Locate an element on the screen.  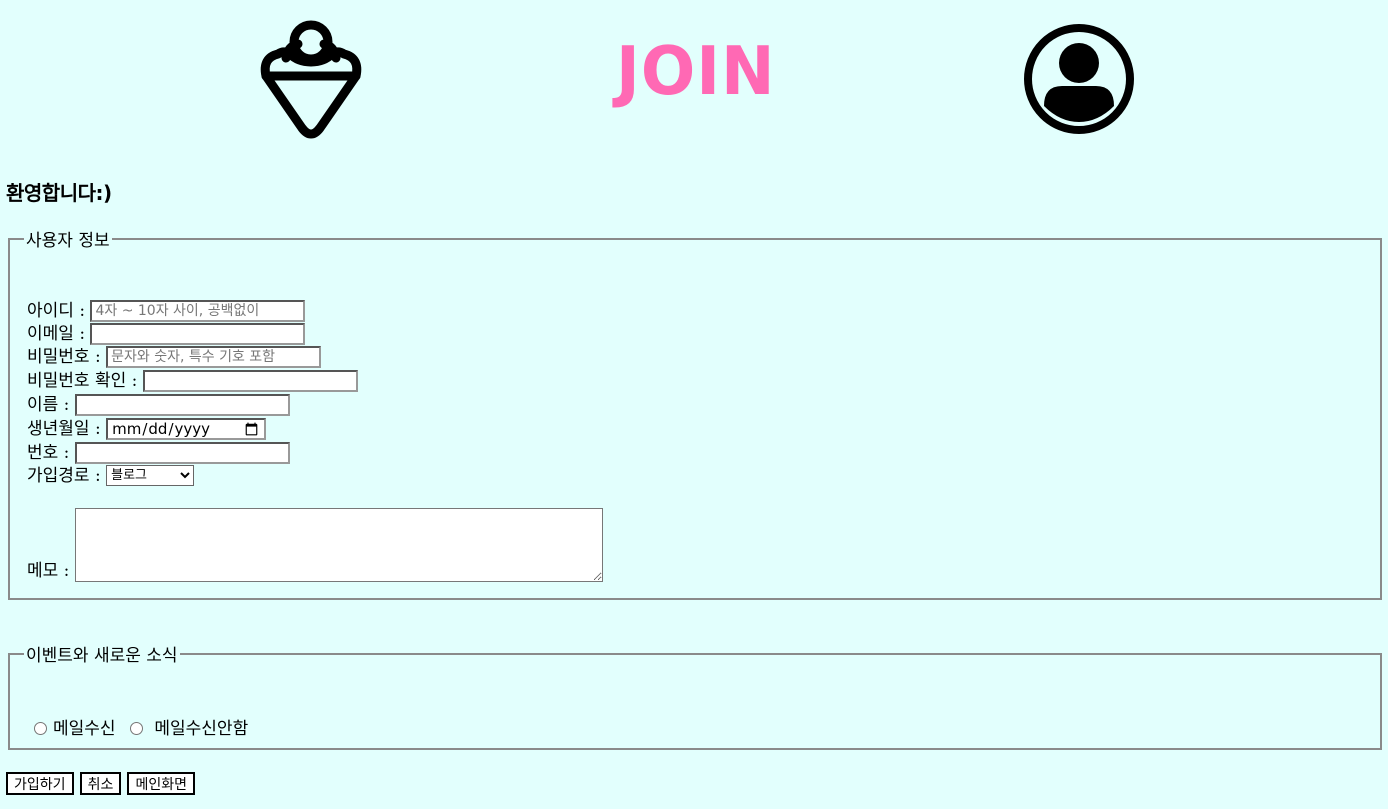
user-info-legend: 사용자 정보 is located at coordinates (68, 241).